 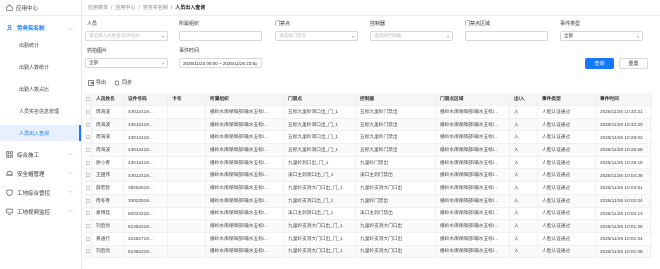 What do you see at coordinates (245, 99) in the screenshot?
I see `column-header: 所属组织` at bounding box center [245, 99].